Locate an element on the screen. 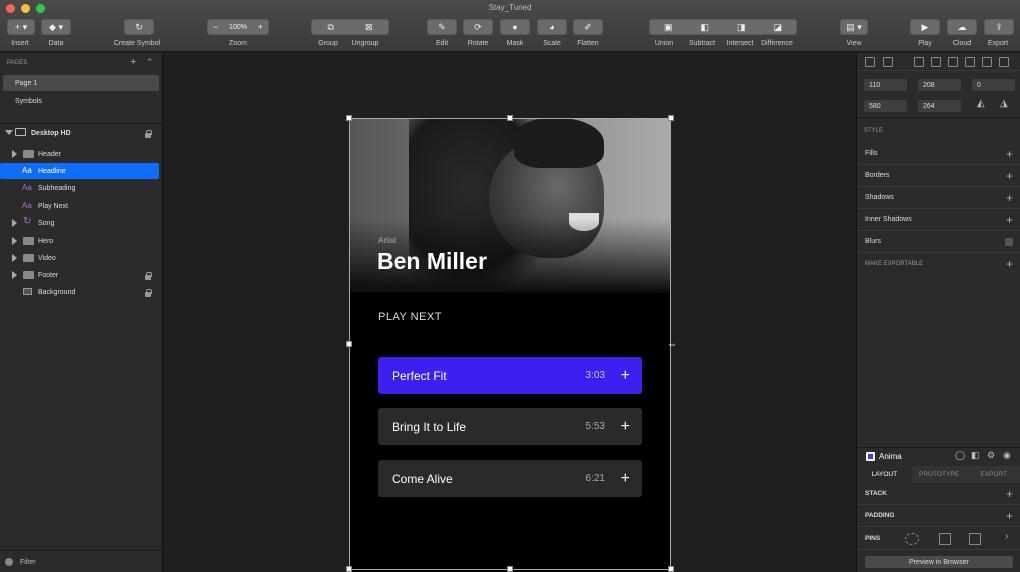  group-icon: ⧉ is located at coordinates (331, 27).